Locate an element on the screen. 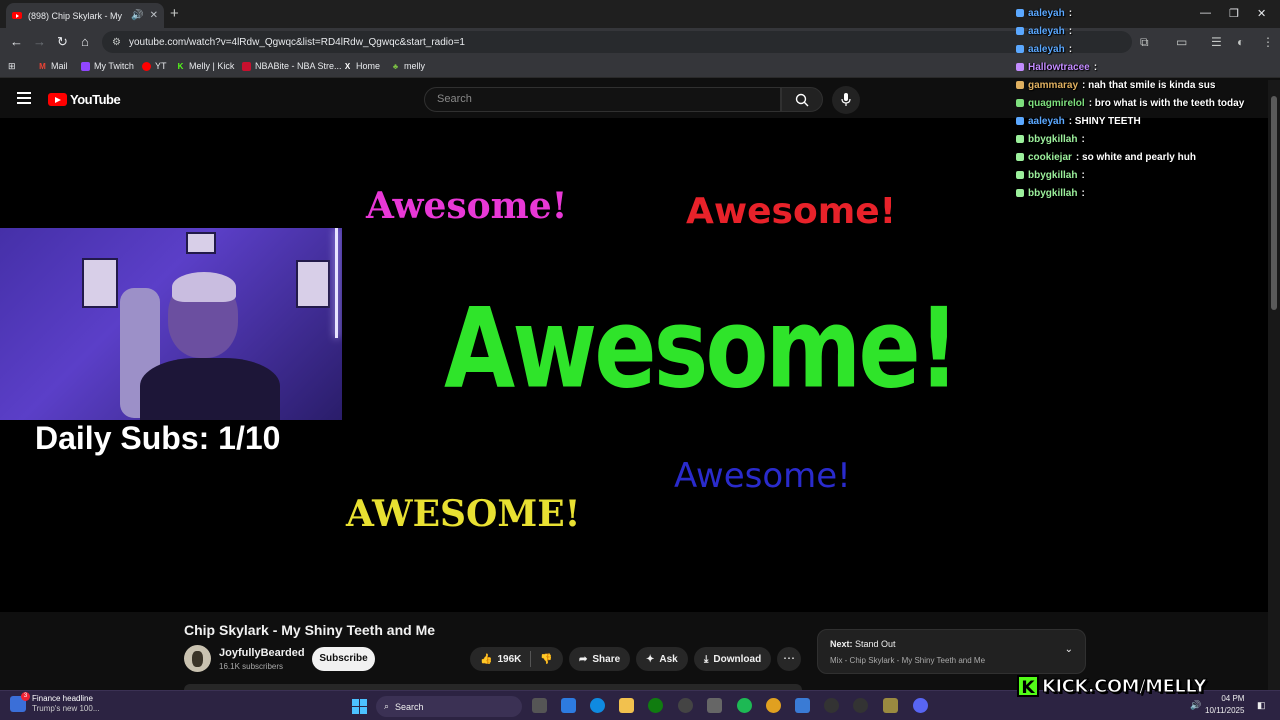 This screenshot has width=1280, height=720. youtube-favicon-icon is located at coordinates (17, 15).